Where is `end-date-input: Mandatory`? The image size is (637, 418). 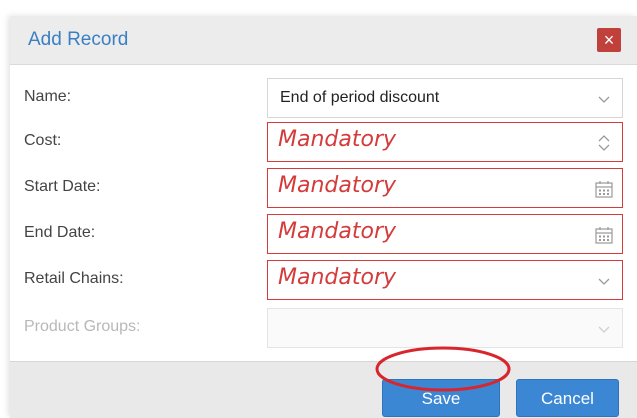
end-date-input: Mandatory is located at coordinates (445, 234).